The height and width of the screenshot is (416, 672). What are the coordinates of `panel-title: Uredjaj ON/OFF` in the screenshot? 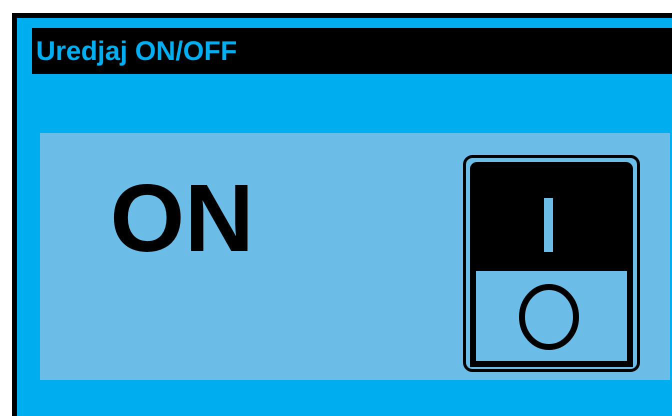 It's located at (137, 51).